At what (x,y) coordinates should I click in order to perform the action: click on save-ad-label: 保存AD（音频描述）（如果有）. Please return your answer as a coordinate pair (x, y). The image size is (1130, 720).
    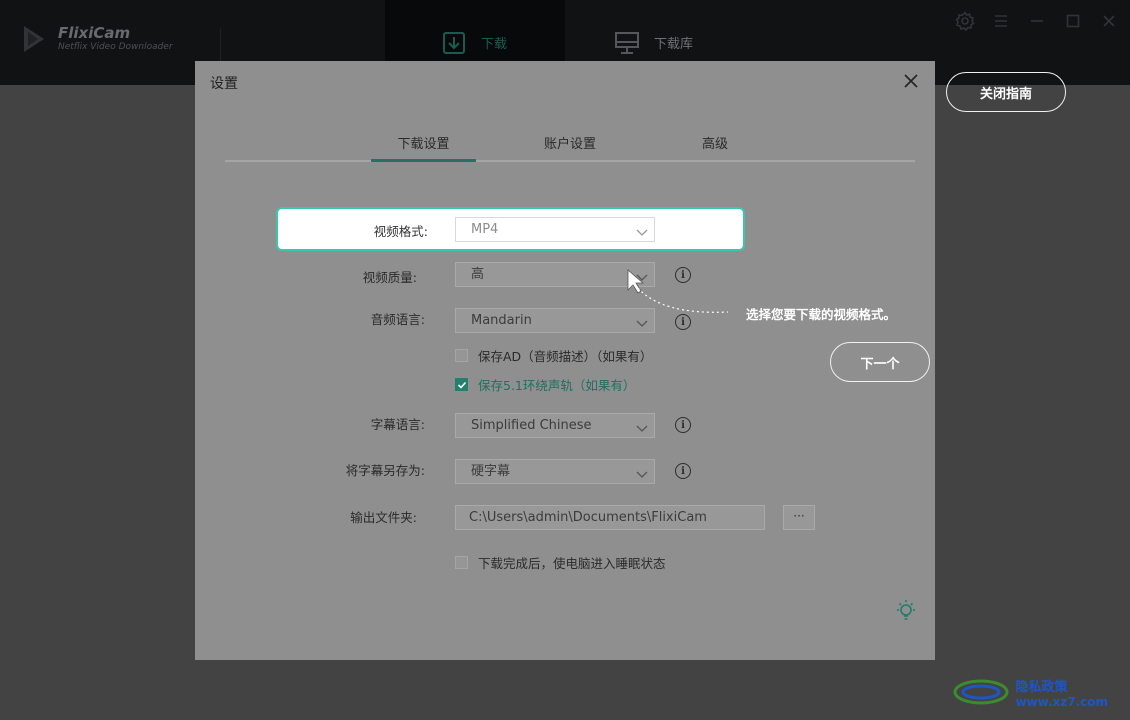
    Looking at the image, I should click on (565, 356).